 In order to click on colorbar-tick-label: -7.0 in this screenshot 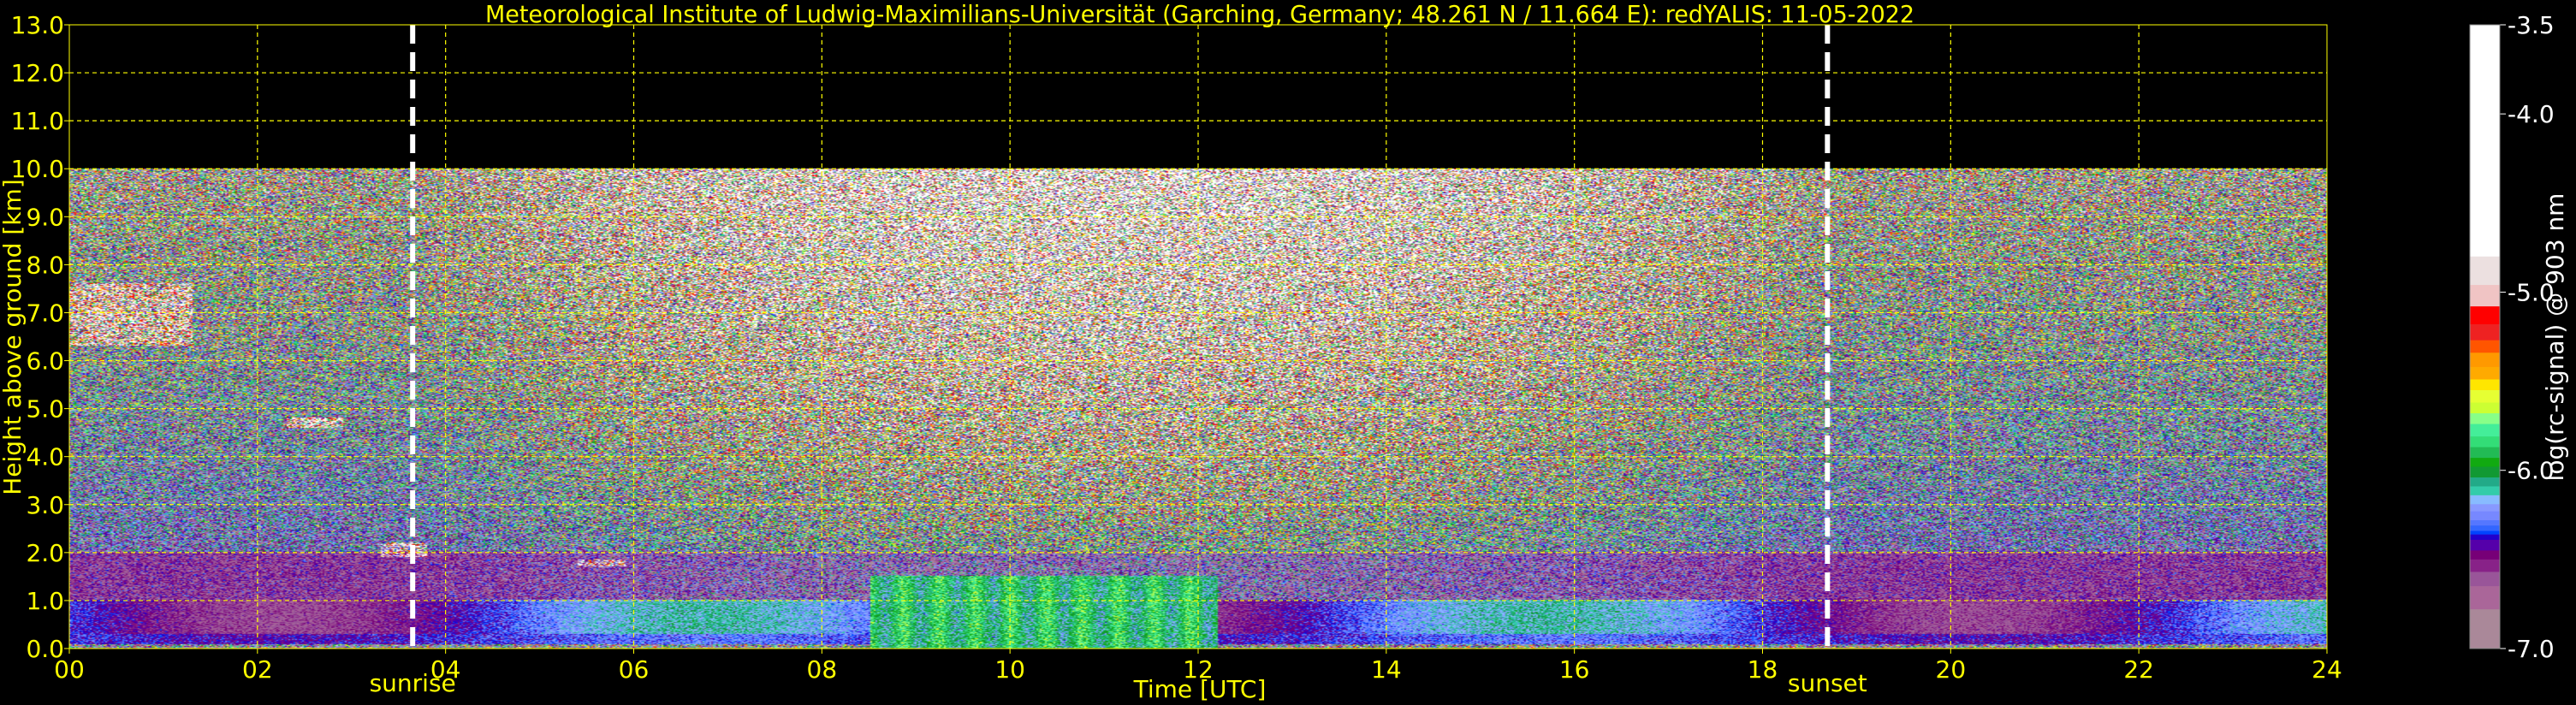, I will do `click(2531, 649)`.